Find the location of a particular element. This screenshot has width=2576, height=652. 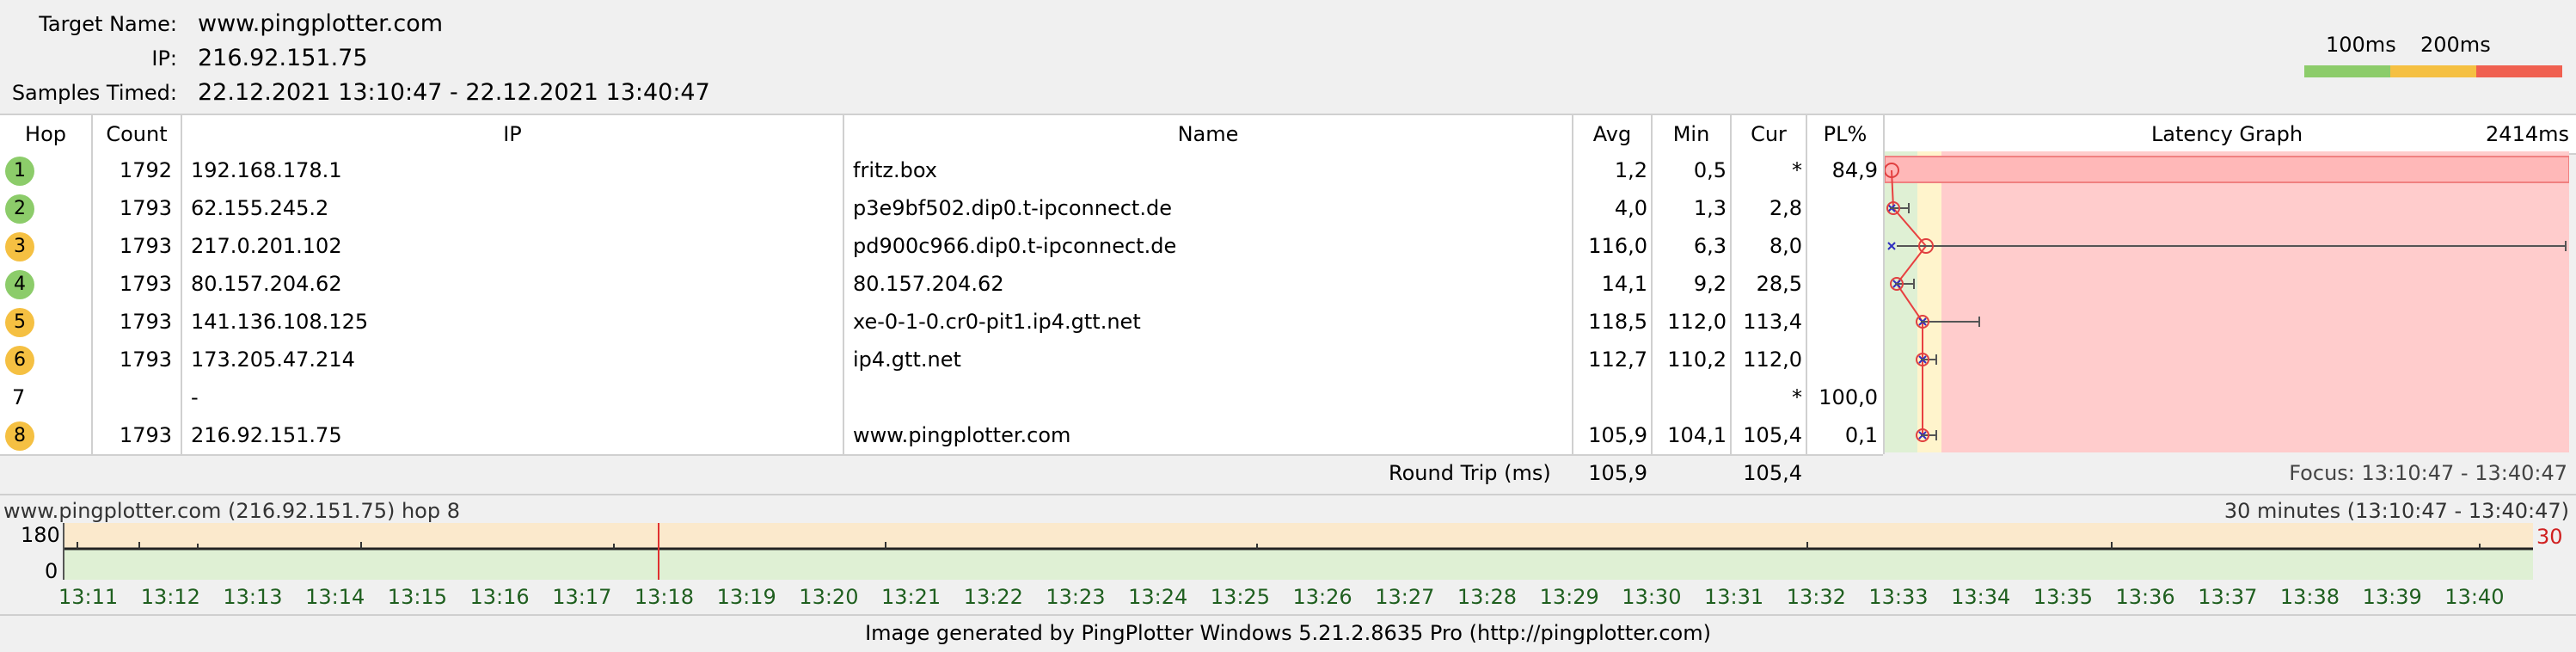

hop-status-dot: 5 is located at coordinates (19, 322).